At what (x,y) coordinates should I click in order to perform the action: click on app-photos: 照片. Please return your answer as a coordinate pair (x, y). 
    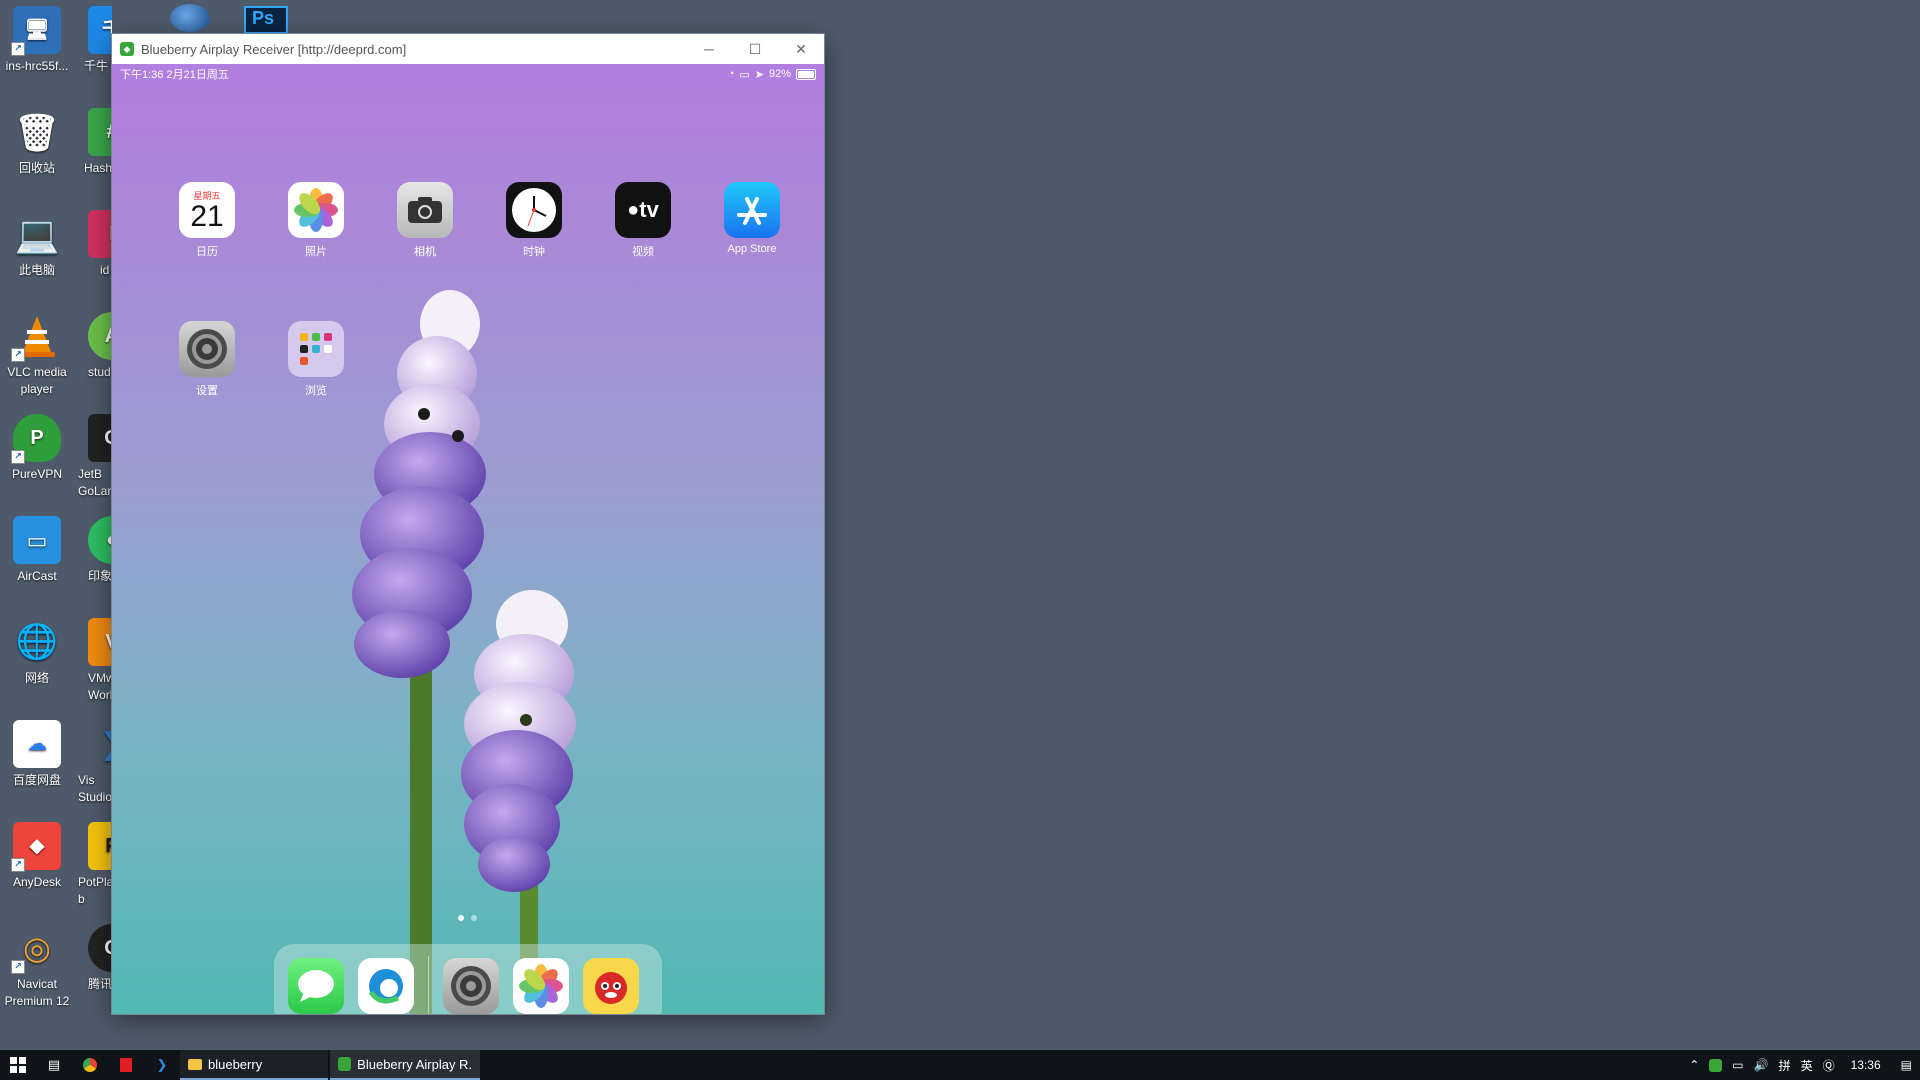
    Looking at the image, I should click on (316, 220).